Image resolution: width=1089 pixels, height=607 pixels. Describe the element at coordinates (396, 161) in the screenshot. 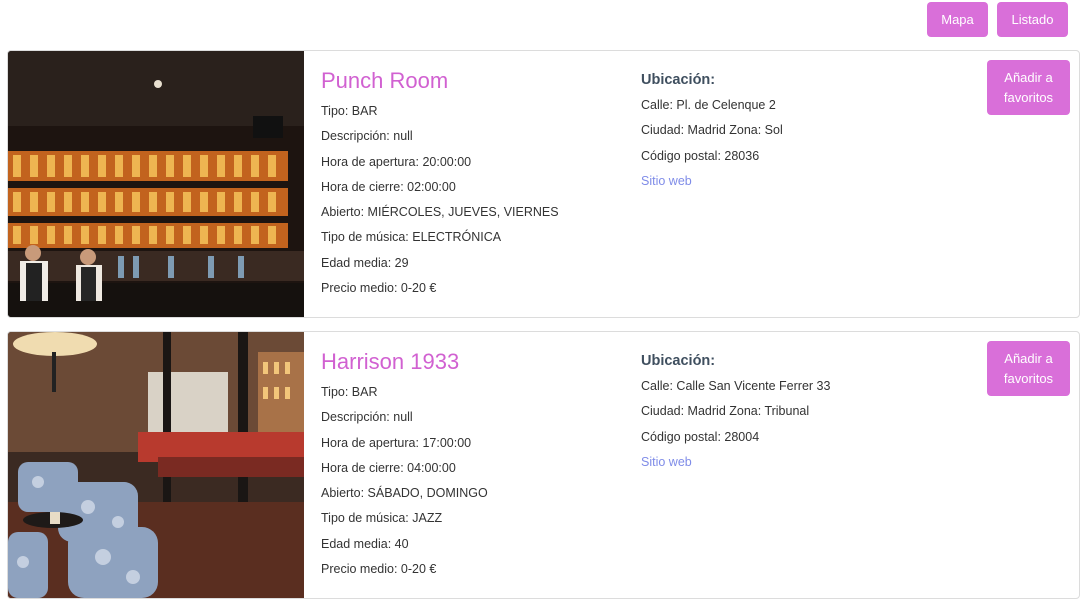

I see `venue-opening-time: Hora de apertura: 20:00:00` at that location.